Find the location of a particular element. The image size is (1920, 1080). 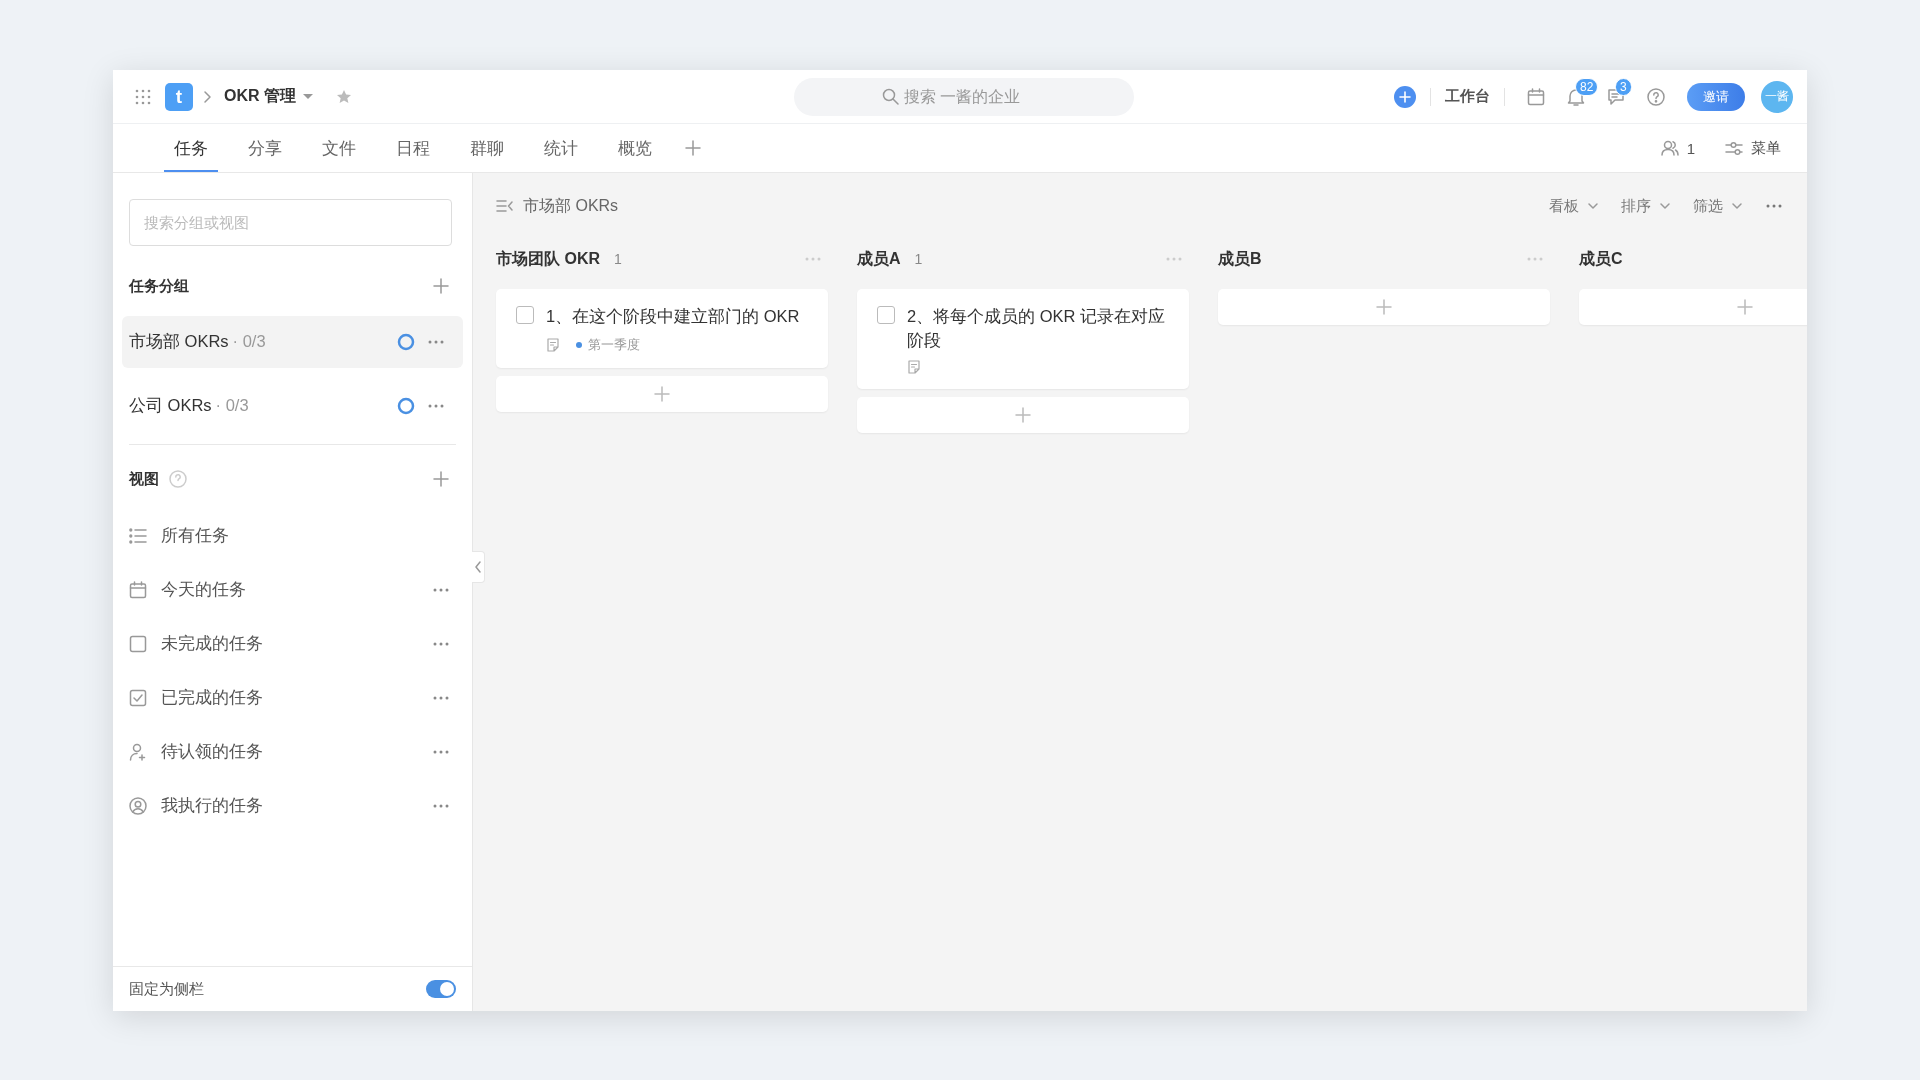

task-title: 2、将每个成员的 OKR 记录在对应阶段 is located at coordinates (1037, 328).